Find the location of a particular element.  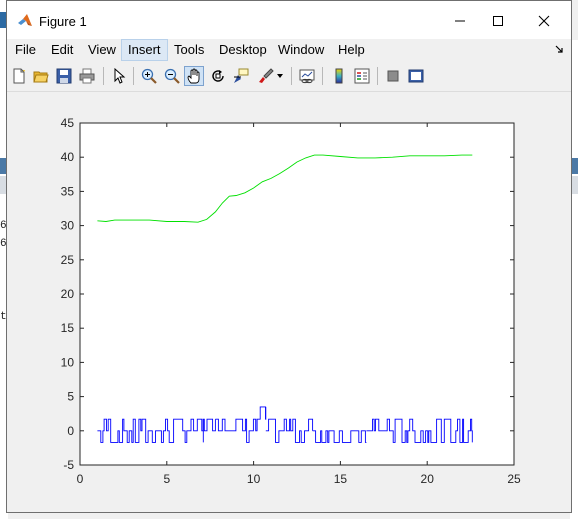

x-tick-label: 5 is located at coordinates (166, 479).